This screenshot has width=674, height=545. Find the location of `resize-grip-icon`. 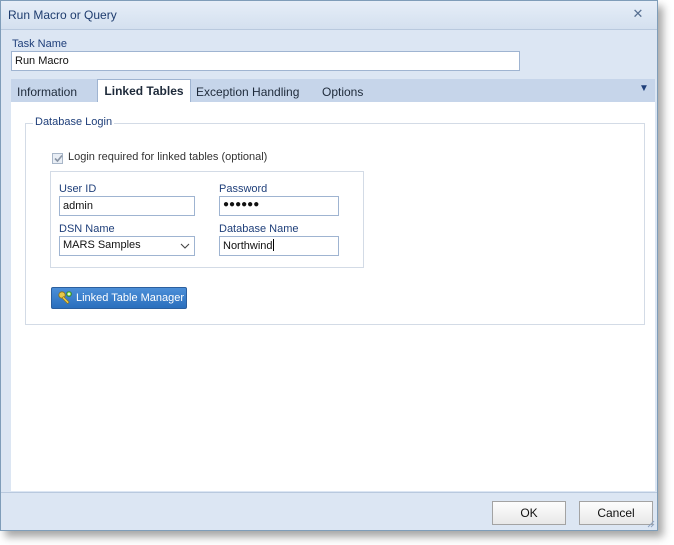

resize-grip-icon is located at coordinates (650, 523).